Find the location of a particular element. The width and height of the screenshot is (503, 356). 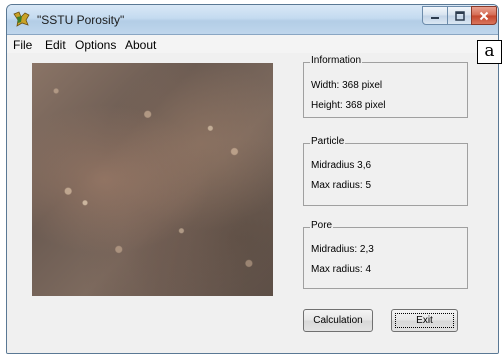

close-button is located at coordinates (484, 15).